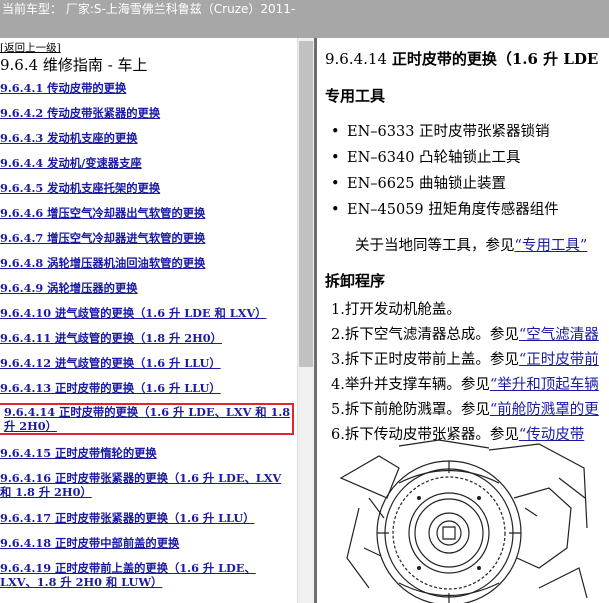 This screenshot has height=603, width=609. What do you see at coordinates (544, 385) in the screenshot?
I see `step-reference-link: “举升和顶起车辆` at bounding box center [544, 385].